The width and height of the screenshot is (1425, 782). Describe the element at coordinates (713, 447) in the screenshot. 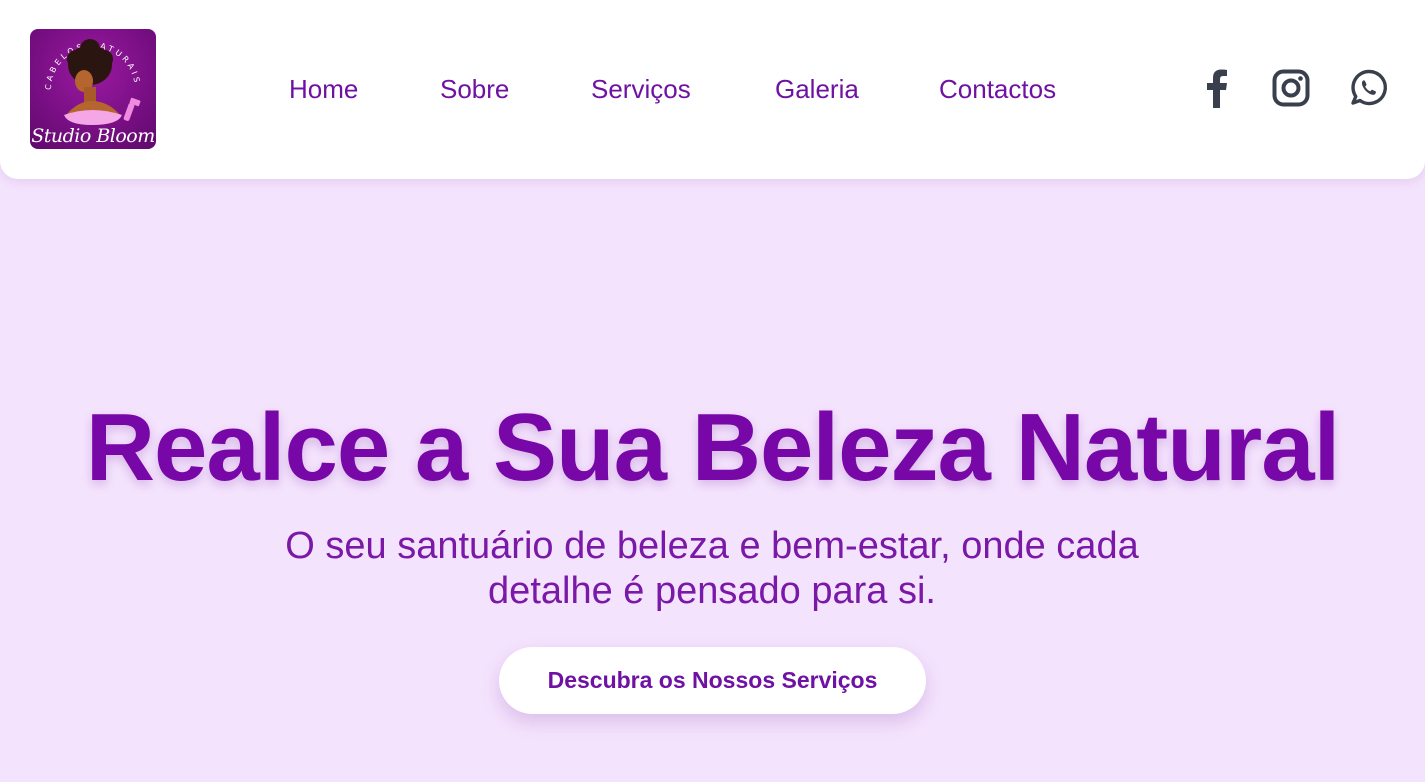

I see `hero-title: Realce a Sua Beleza Natural` at that location.